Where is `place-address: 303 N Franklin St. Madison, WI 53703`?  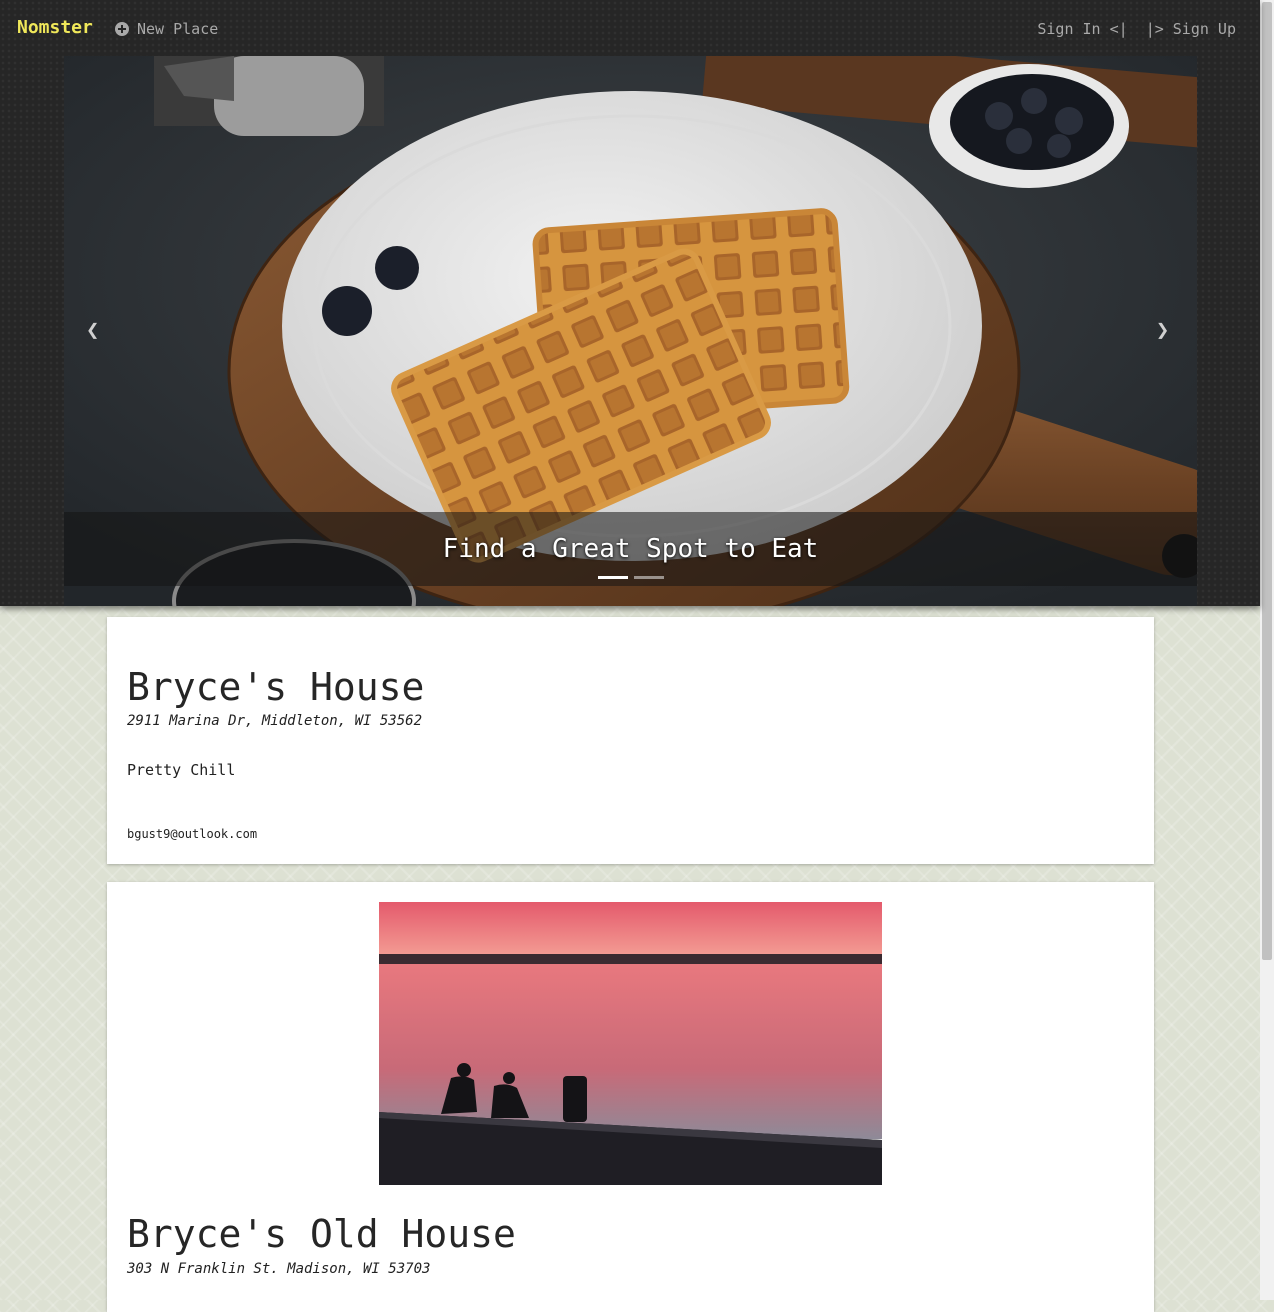
place-address: 303 N Franklin St. Madison, WI 53703 is located at coordinates (279, 1269).